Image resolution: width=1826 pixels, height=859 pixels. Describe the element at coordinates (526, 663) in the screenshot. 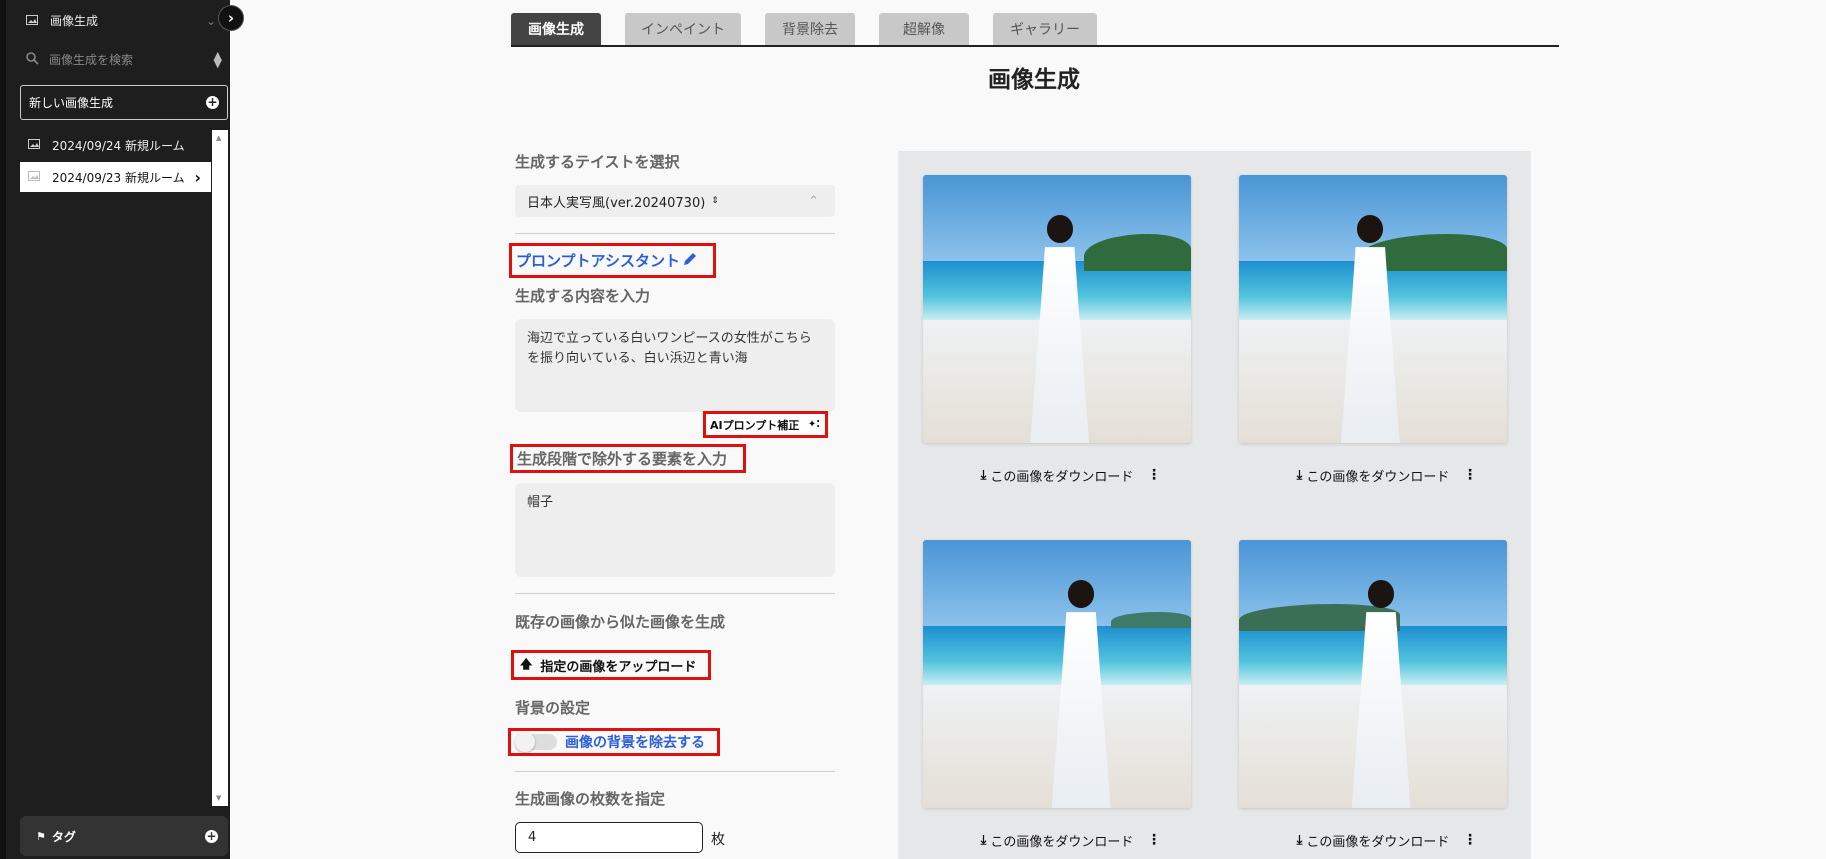

I see `upload-icon: 🡅` at that location.